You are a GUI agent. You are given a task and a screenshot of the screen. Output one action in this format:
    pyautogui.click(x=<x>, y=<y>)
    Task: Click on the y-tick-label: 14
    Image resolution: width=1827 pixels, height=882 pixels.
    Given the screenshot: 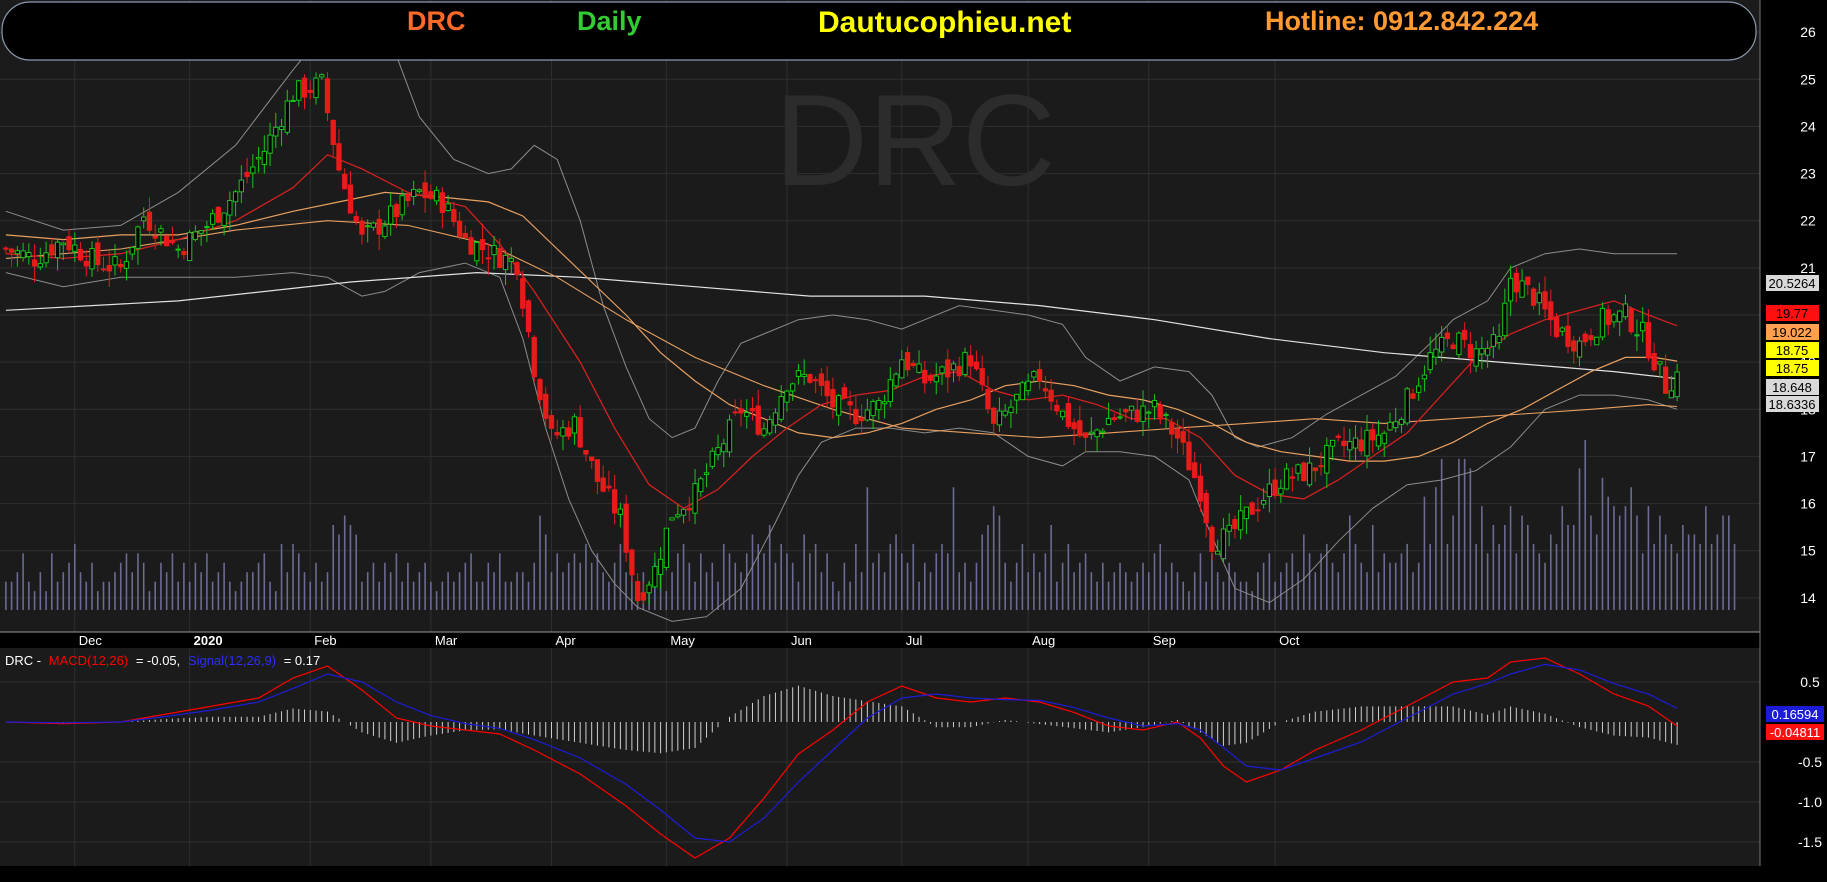 What is the action you would take?
    pyautogui.click(x=1808, y=598)
    